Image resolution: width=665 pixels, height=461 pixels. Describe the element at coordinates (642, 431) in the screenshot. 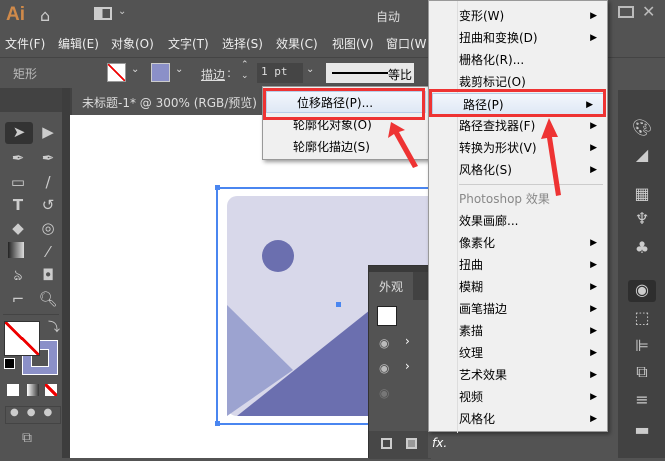

I see `gradient-icon: ▬` at that location.